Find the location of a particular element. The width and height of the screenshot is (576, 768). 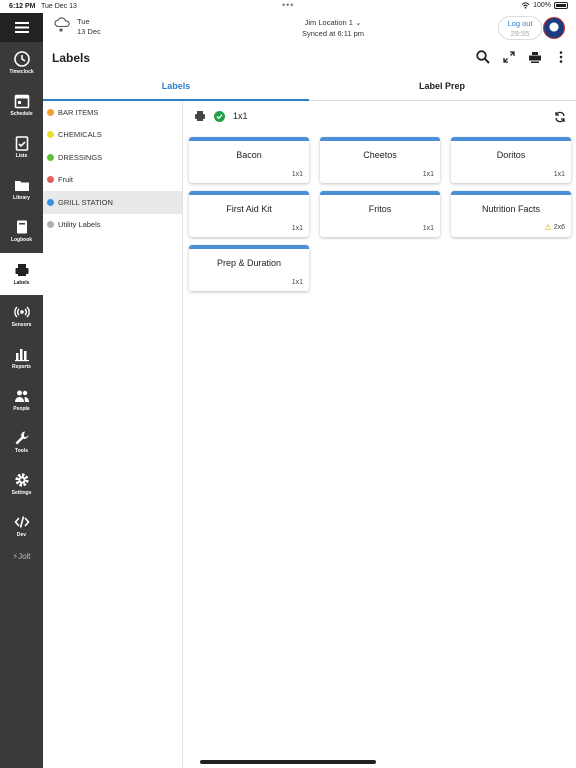

label-card: Fritos 1x1 is located at coordinates (380, 214).